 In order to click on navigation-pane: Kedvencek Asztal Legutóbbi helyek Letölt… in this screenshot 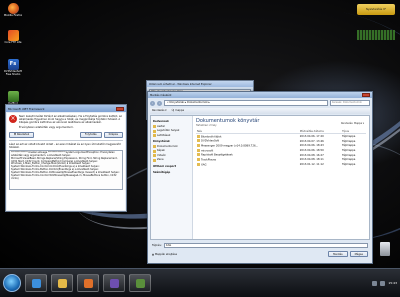, I will do `click(172, 177)`.